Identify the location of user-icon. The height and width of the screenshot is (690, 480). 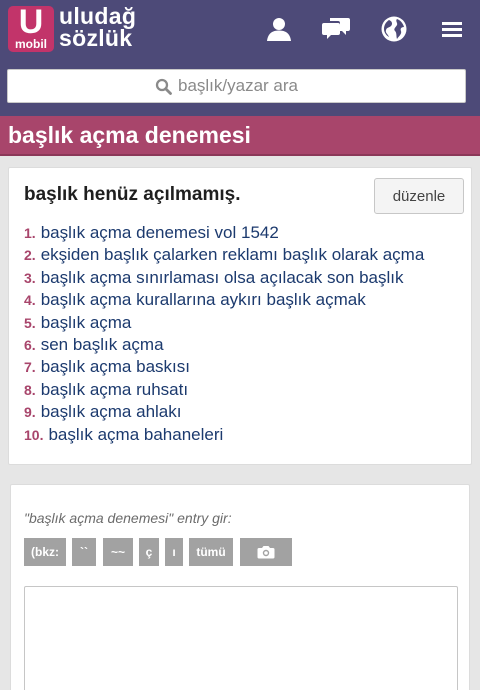
(279, 29).